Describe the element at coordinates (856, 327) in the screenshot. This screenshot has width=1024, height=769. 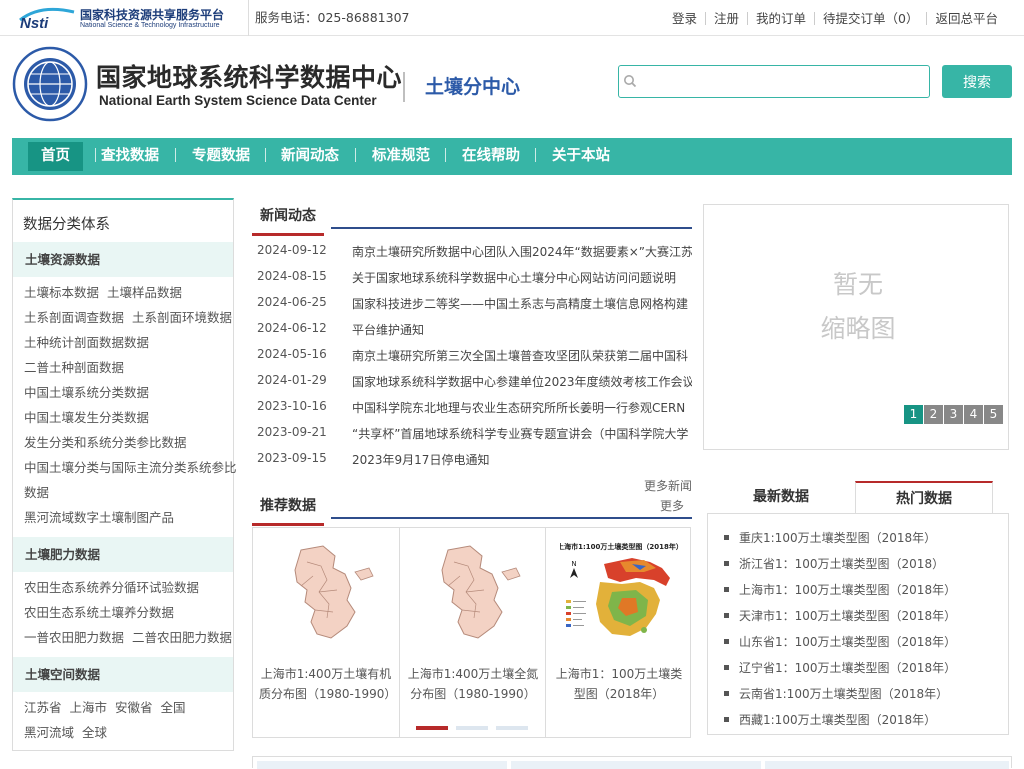
I see `image-slider: 暂无 缩略图 1 2 3 4 5` at that location.